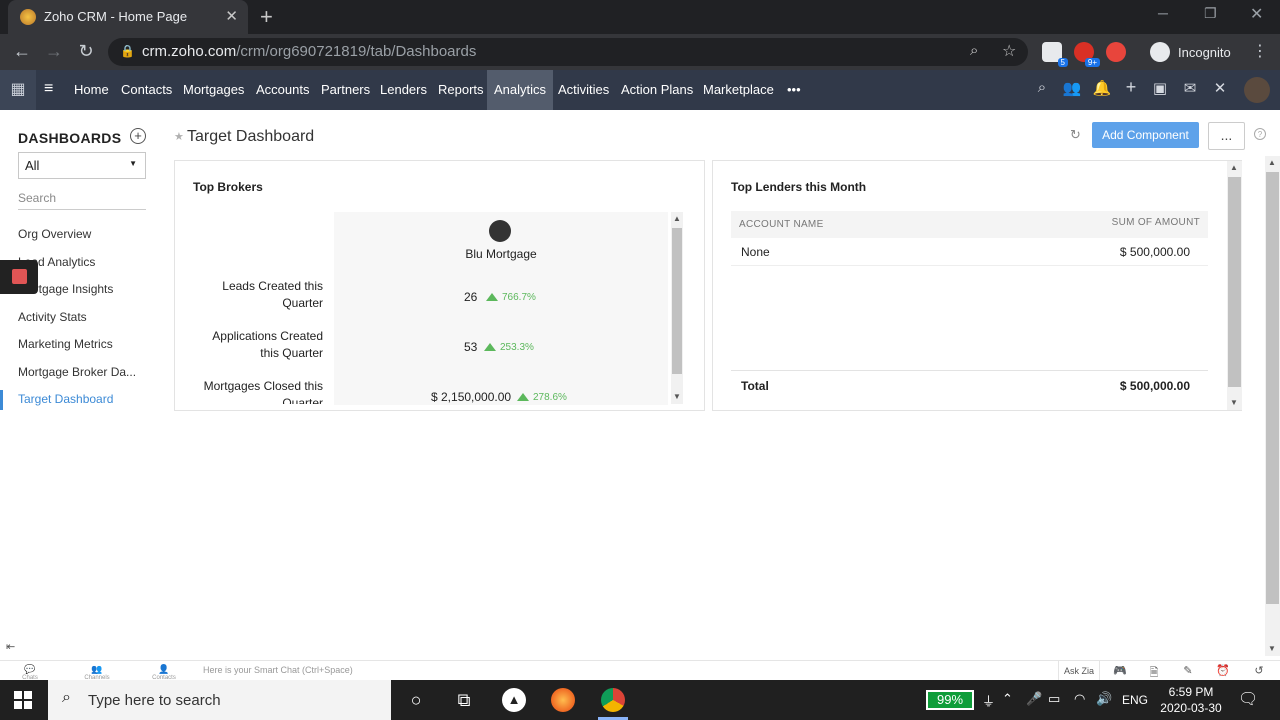 This screenshot has height=720, width=1280. I want to click on battery-icon: ▭, so click(1054, 699).